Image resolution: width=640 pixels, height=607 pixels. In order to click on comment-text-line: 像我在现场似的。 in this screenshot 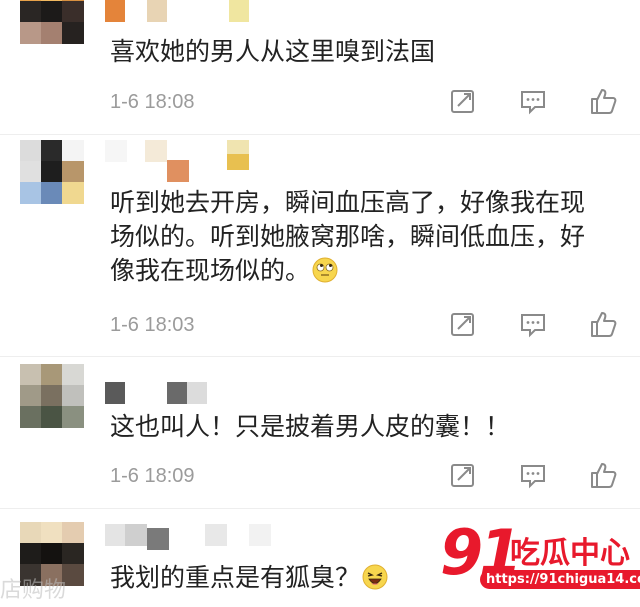, I will do `click(365, 271)`.